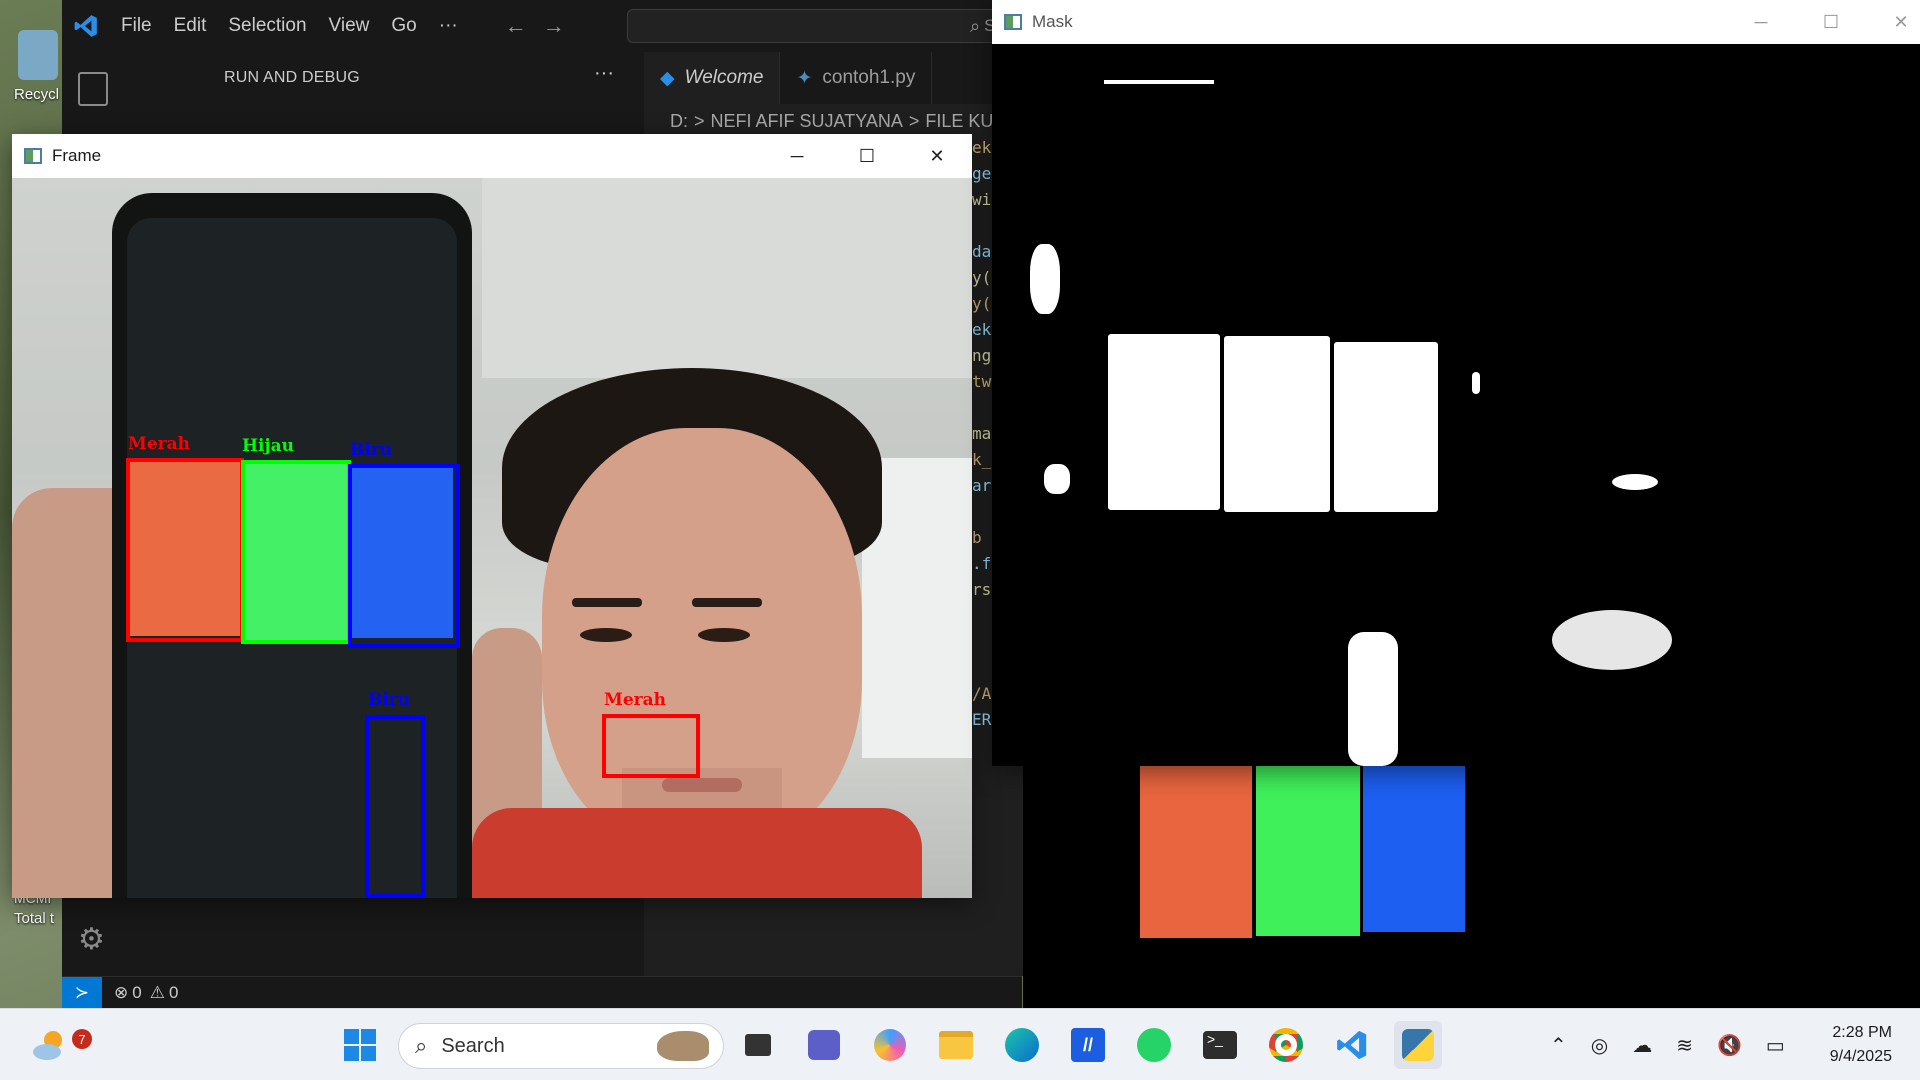 Image resolution: width=1920 pixels, height=1080 pixels. Describe the element at coordinates (404, 556) in the screenshot. I see `detection-box-biru` at that location.